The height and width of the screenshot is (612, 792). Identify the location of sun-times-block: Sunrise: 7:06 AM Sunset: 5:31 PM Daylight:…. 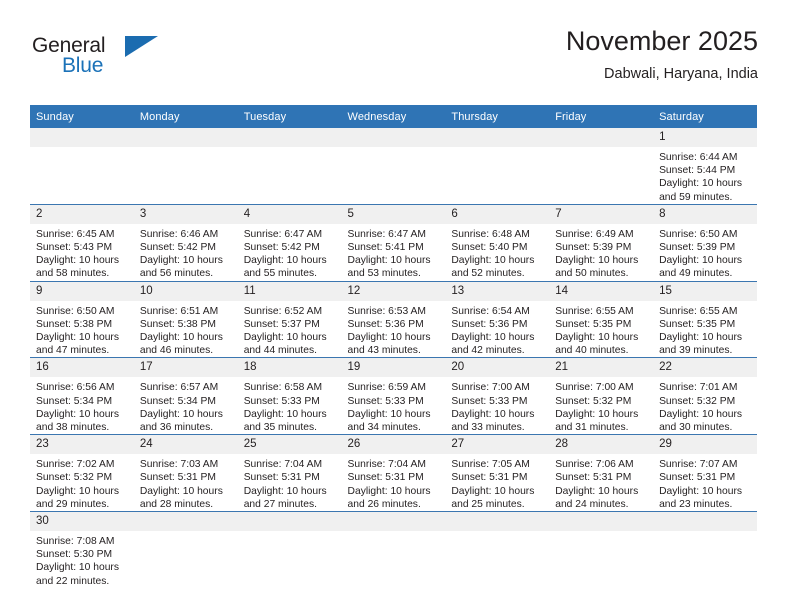
(601, 482).